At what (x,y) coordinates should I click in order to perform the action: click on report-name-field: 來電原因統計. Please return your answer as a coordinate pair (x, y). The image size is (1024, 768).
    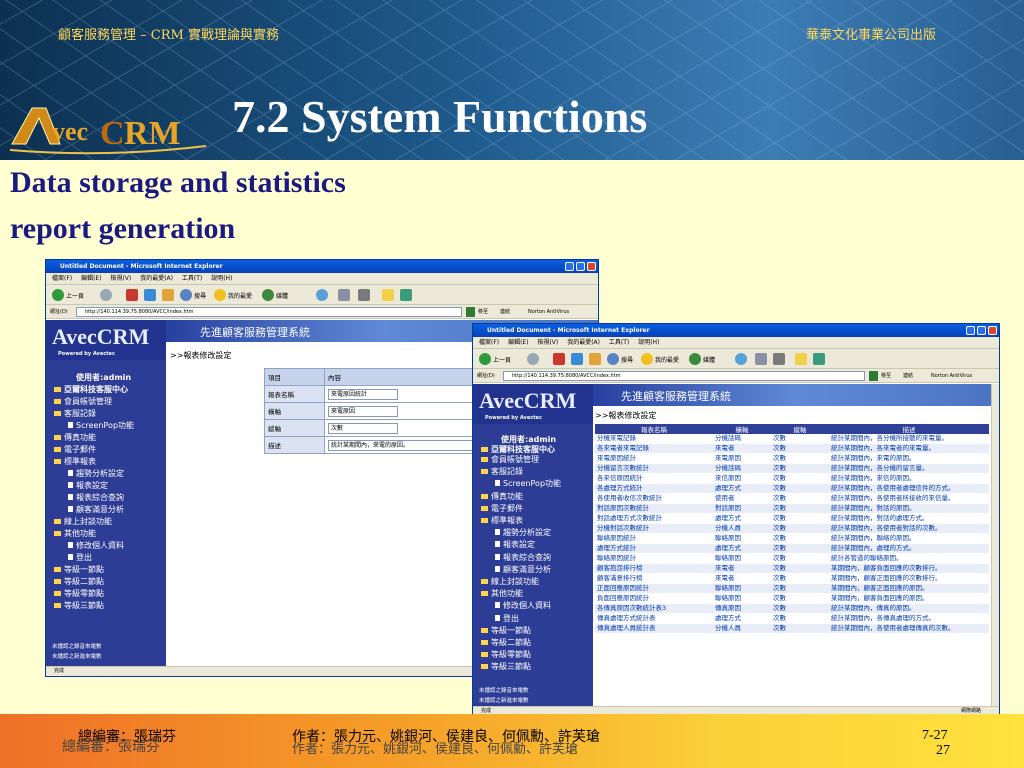
    Looking at the image, I should click on (363, 394).